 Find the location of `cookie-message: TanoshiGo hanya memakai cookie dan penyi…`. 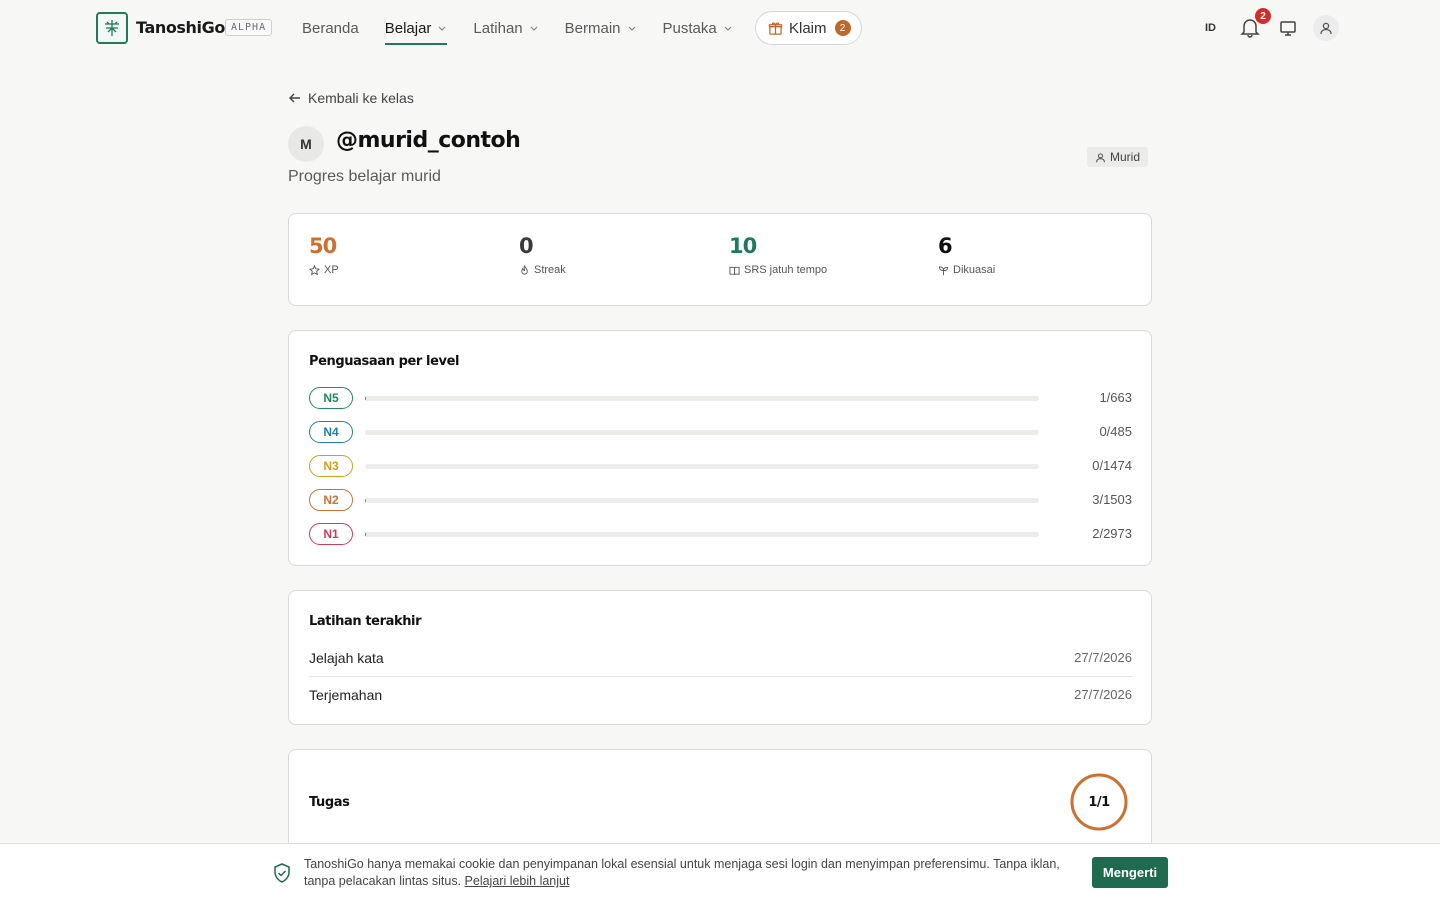

cookie-message: TanoshiGo hanya memakai cookie dan penyi… is located at coordinates (682, 872).